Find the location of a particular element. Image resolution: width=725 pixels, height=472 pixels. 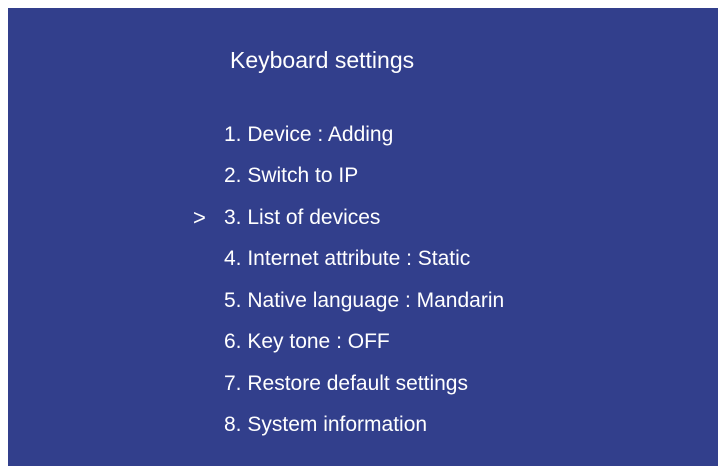

menu-item-label: 8. System information is located at coordinates (326, 425).